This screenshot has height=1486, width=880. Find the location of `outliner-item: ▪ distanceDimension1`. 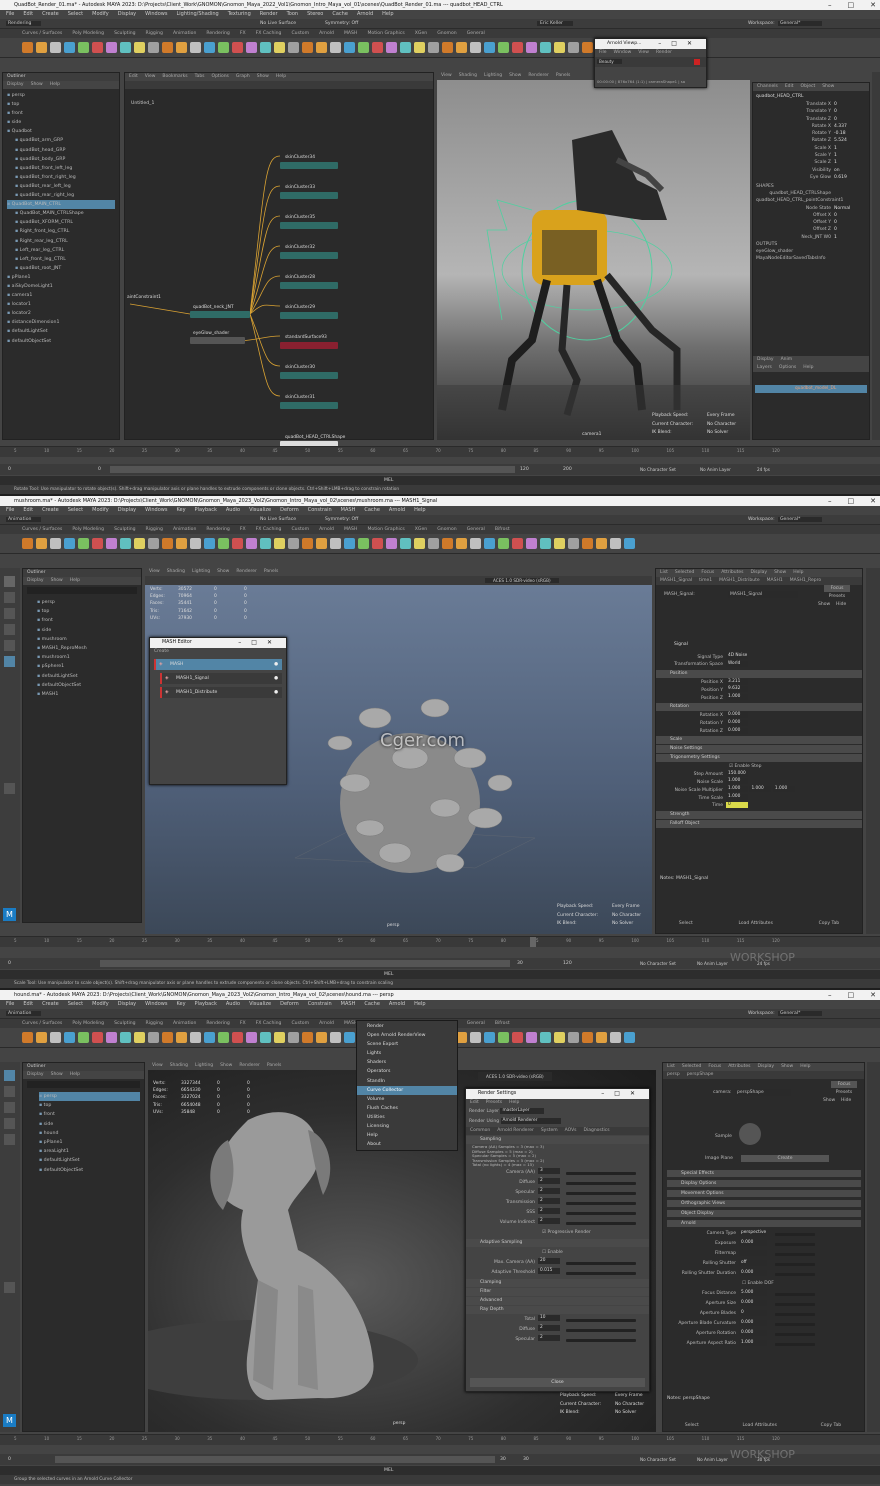

outliner-item: ▪ distanceDimension1 is located at coordinates (61, 322).